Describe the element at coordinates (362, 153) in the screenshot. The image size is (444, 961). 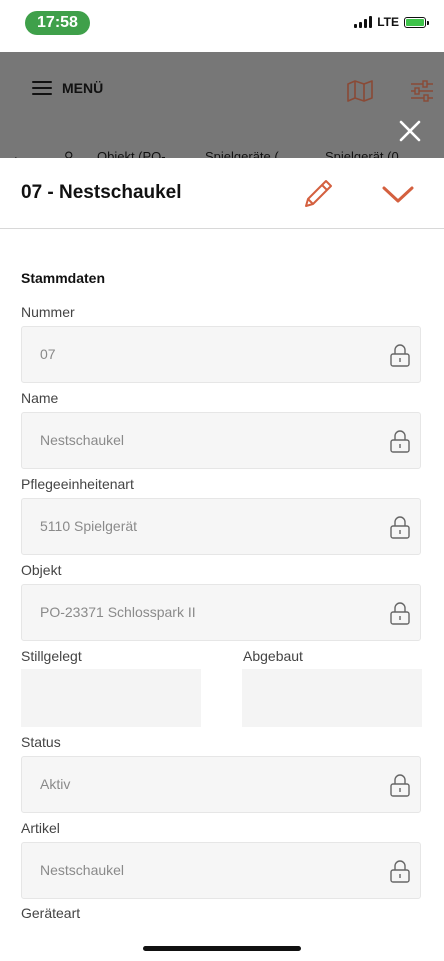
I see `breadcrumb-item-spielgeraet: Spielgerät (0` at that location.